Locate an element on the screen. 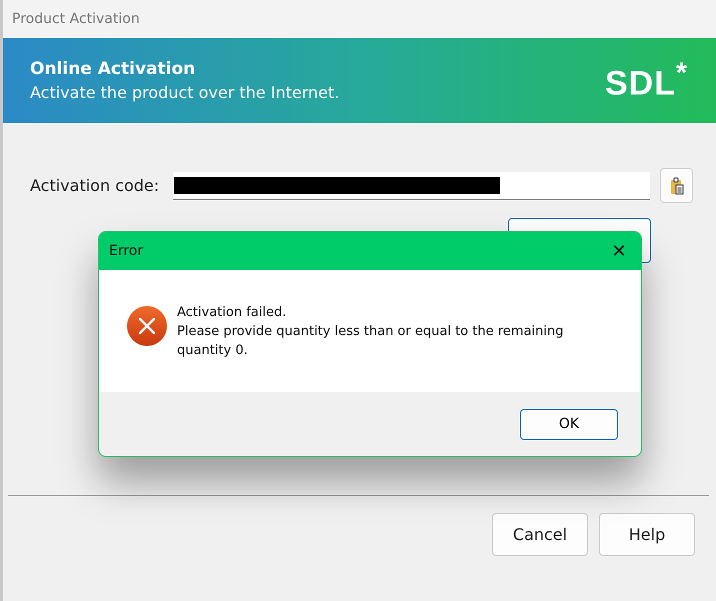 The height and width of the screenshot is (601, 716). dialog-button: Help is located at coordinates (647, 534).